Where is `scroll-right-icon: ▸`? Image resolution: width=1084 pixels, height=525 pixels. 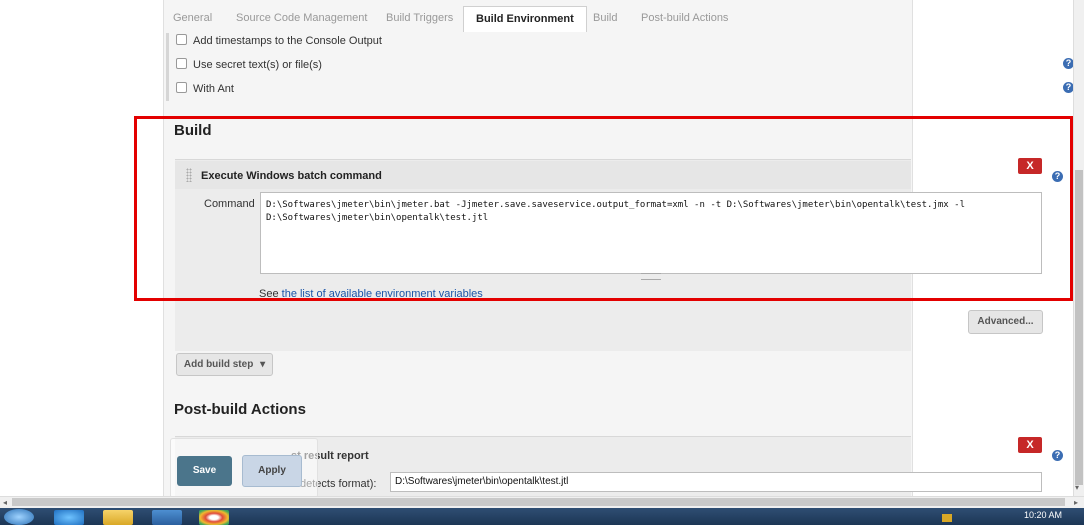
scroll-right-icon: ▸ is located at coordinates (1076, 502).